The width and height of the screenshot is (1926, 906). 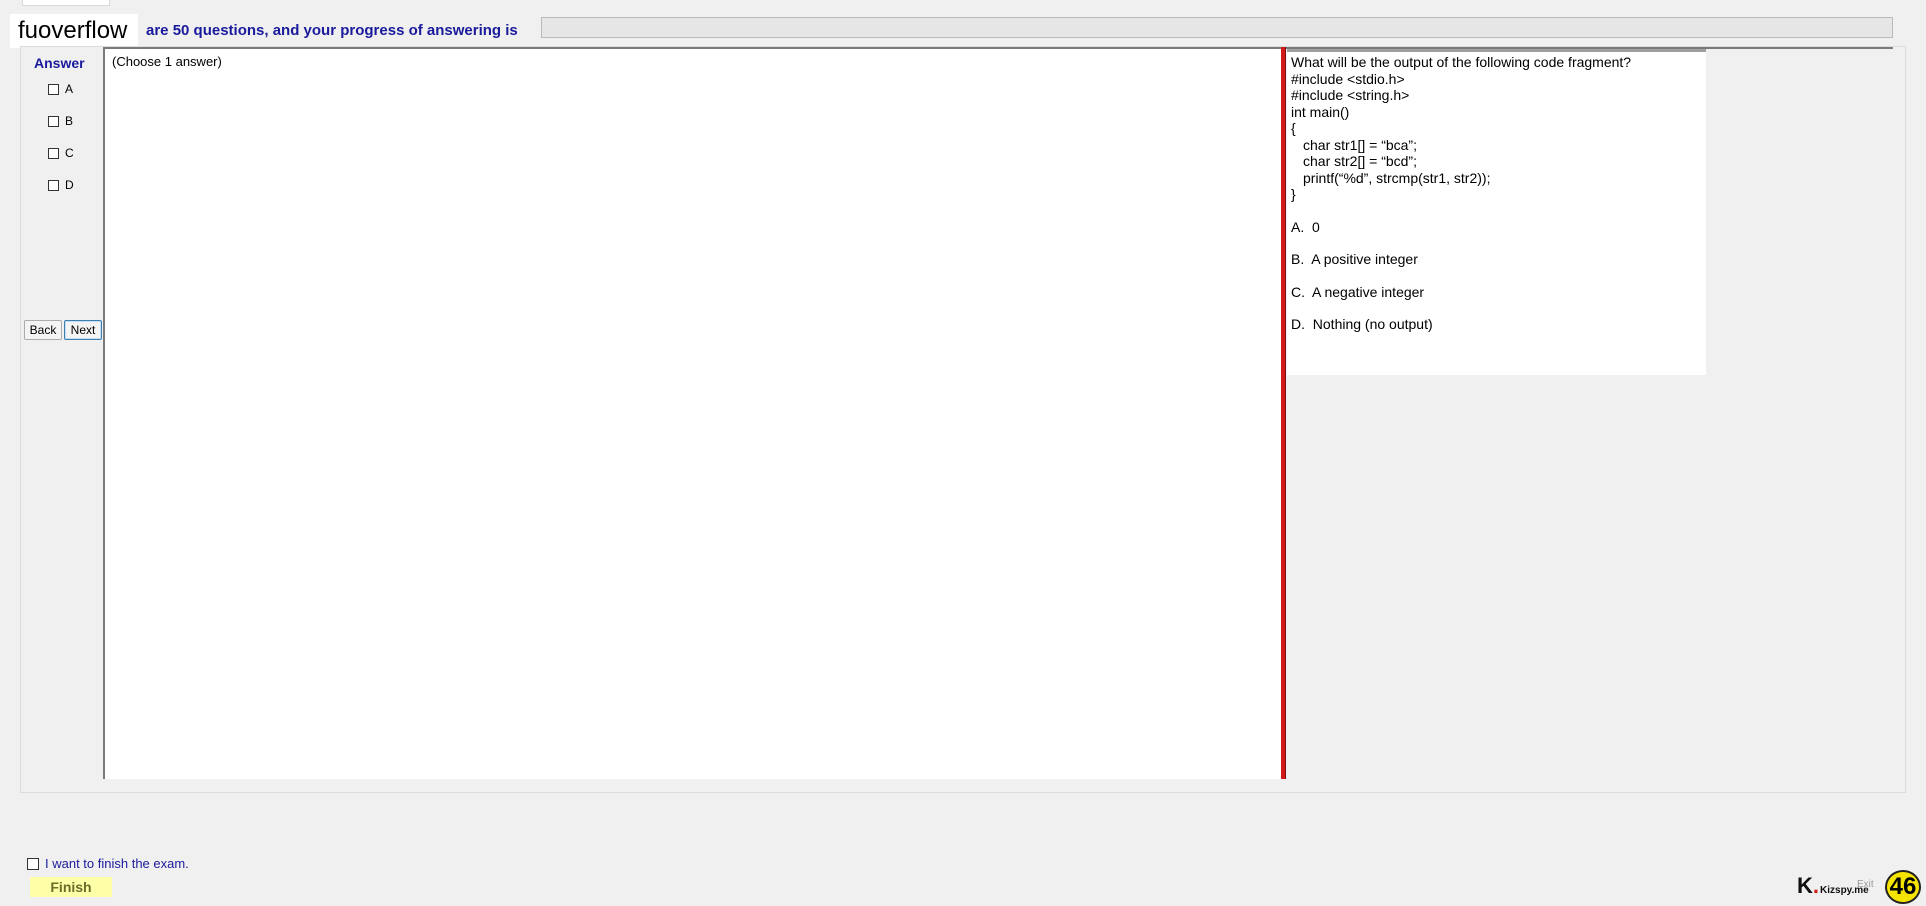 I want to click on code-line: int main(), so click(x=1320, y=111).